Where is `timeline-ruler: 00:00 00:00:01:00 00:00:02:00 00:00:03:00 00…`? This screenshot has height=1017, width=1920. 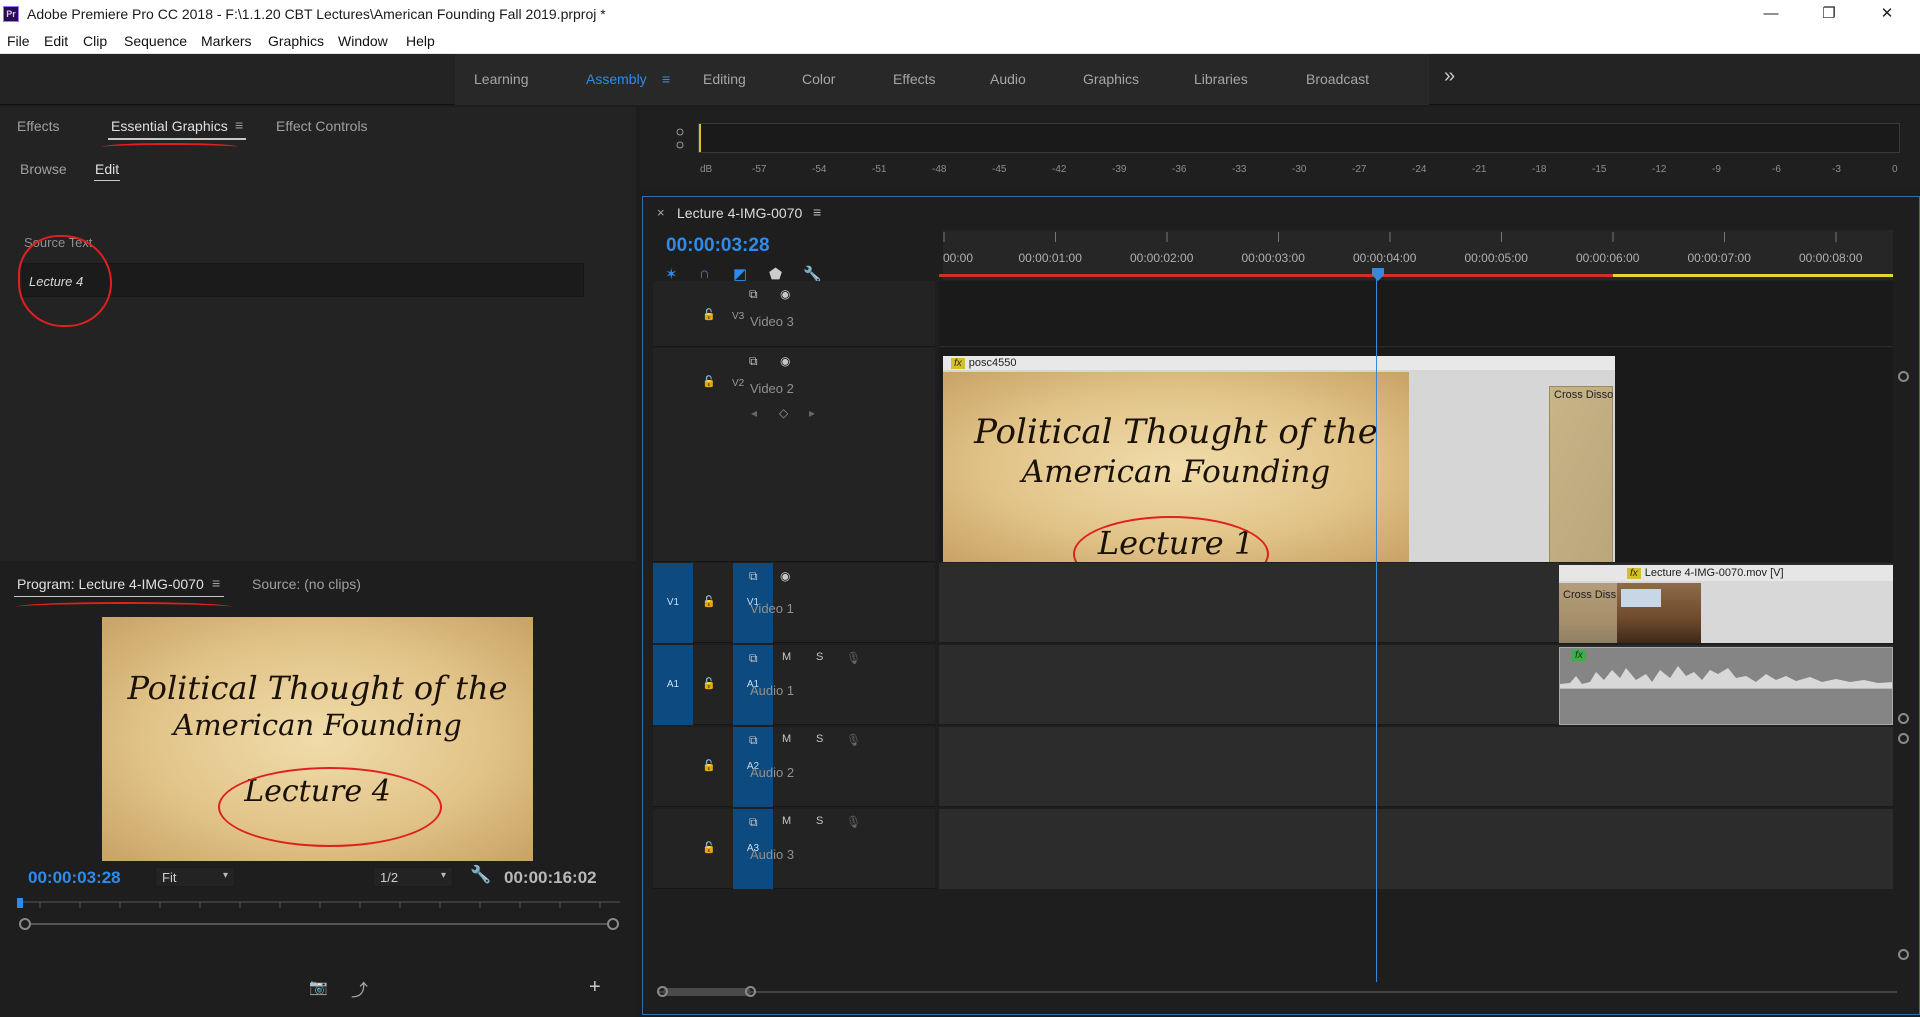 timeline-ruler: 00:00 00:00:01:00 00:00:02:00 00:00:03:00 00… is located at coordinates (1416, 256).